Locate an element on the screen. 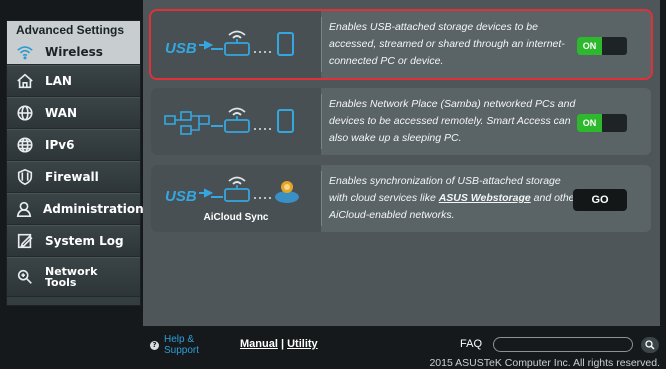 The image size is (666, 369). sidebar-item-administration: Administration is located at coordinates (75, 209).